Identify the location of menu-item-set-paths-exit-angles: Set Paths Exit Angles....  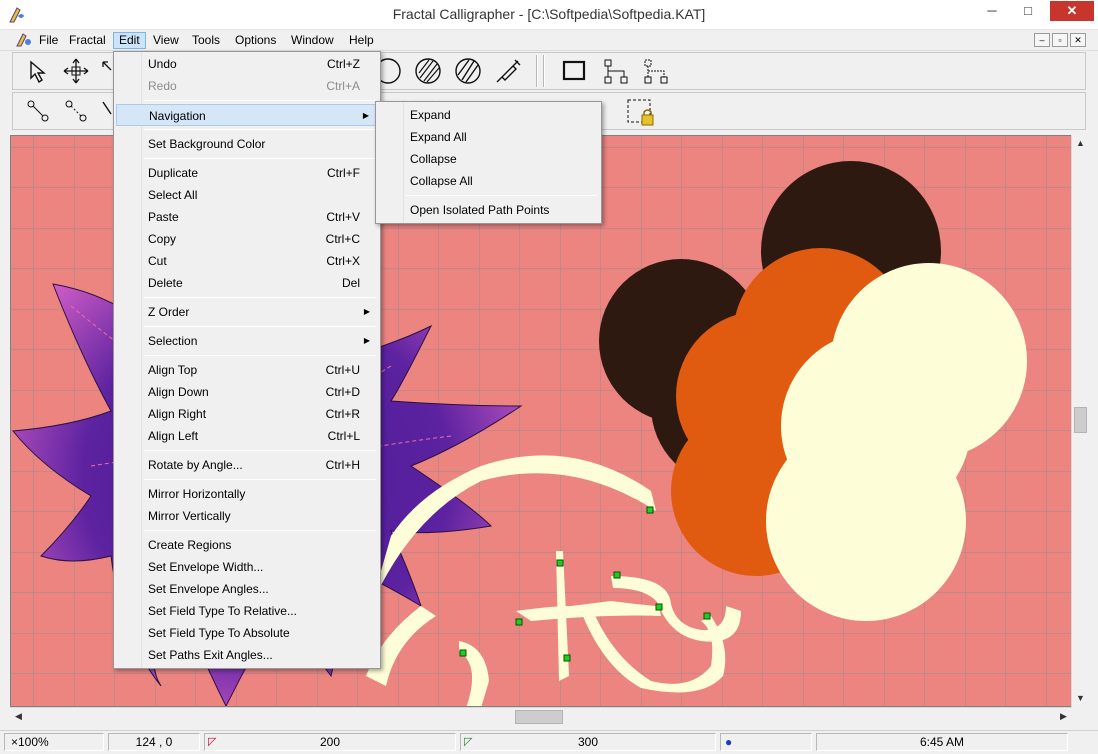
(247, 655).